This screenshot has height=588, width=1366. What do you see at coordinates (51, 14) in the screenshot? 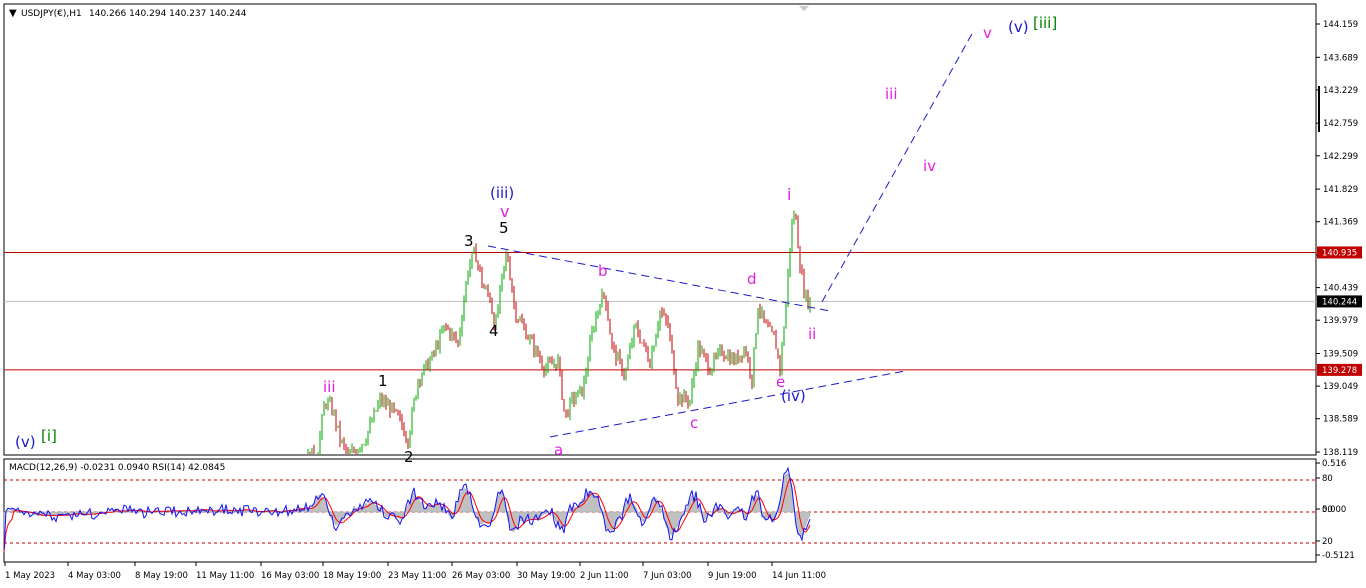
I see `chart-symbol: USDJPY(€),H1` at bounding box center [51, 14].